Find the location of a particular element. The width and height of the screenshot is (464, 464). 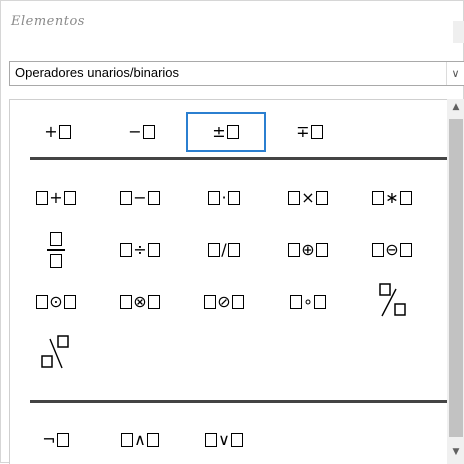

operator-symbol: · is located at coordinates (224, 197).